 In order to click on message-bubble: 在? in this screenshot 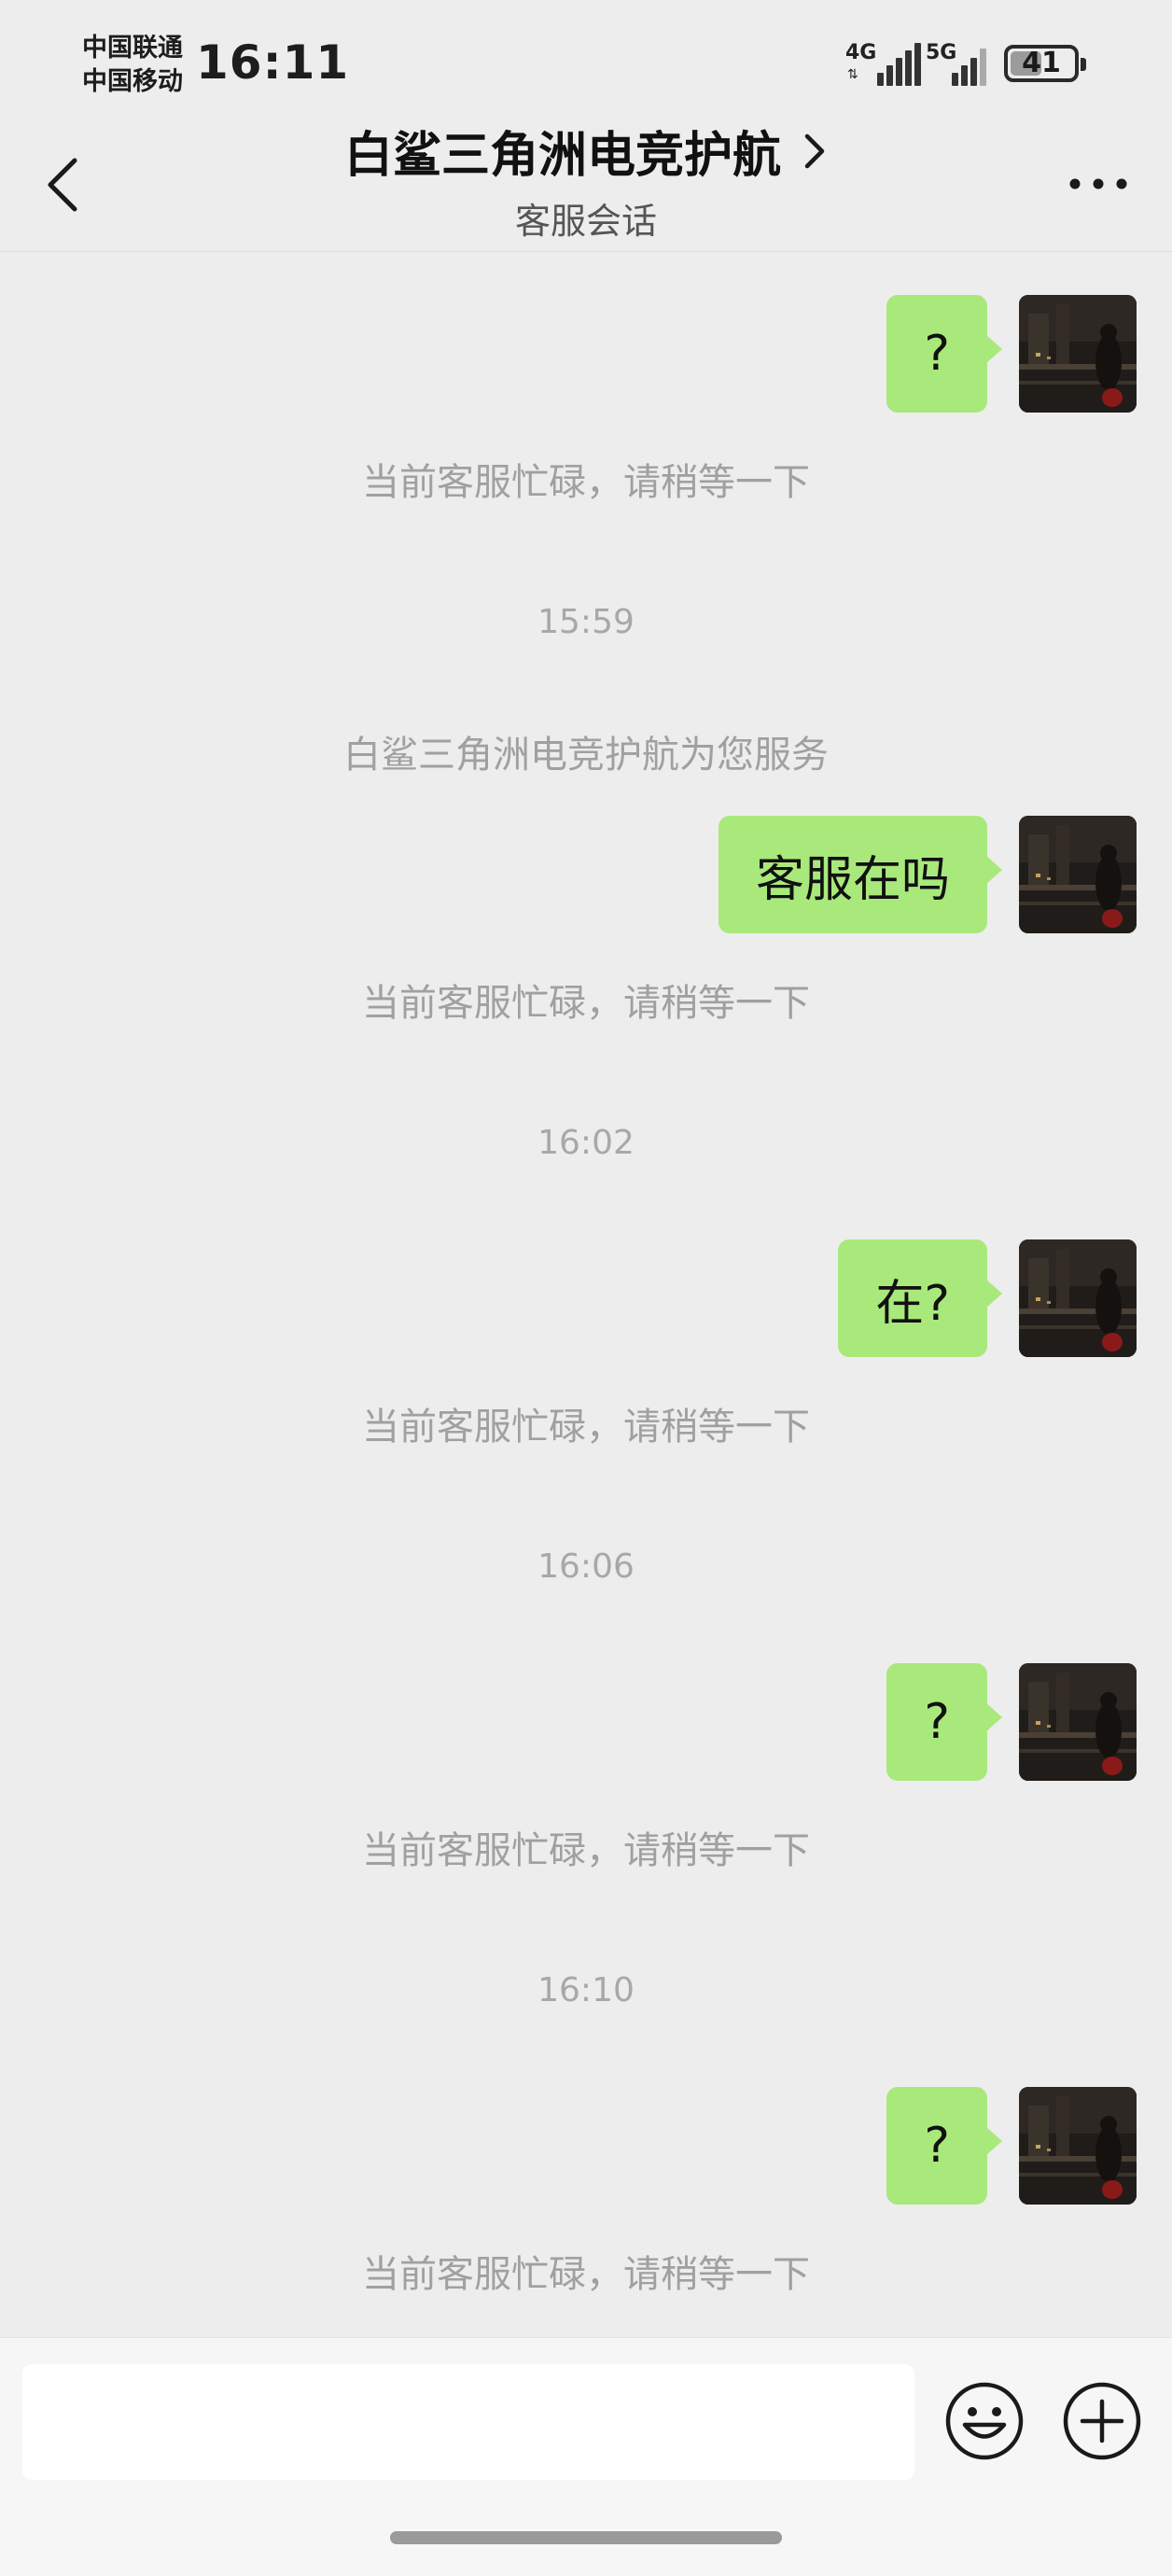, I will do `click(920, 1298)`.